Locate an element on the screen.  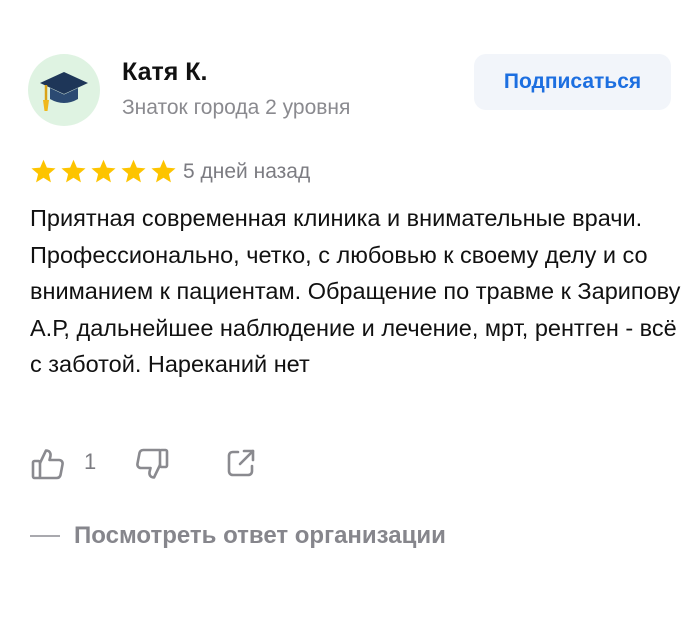
share-button is located at coordinates (241, 465).